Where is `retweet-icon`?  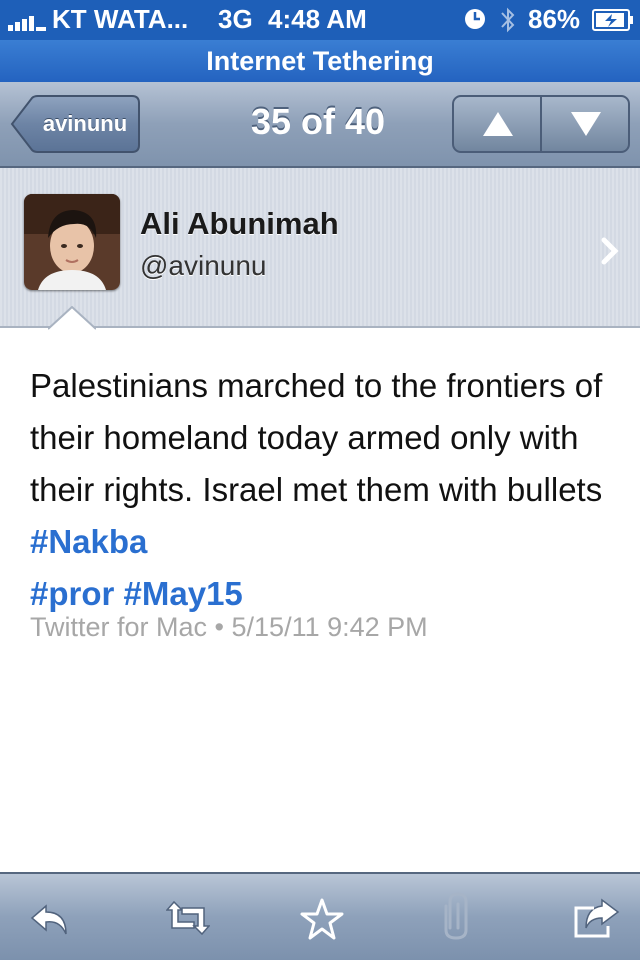 retweet-icon is located at coordinates (188, 918).